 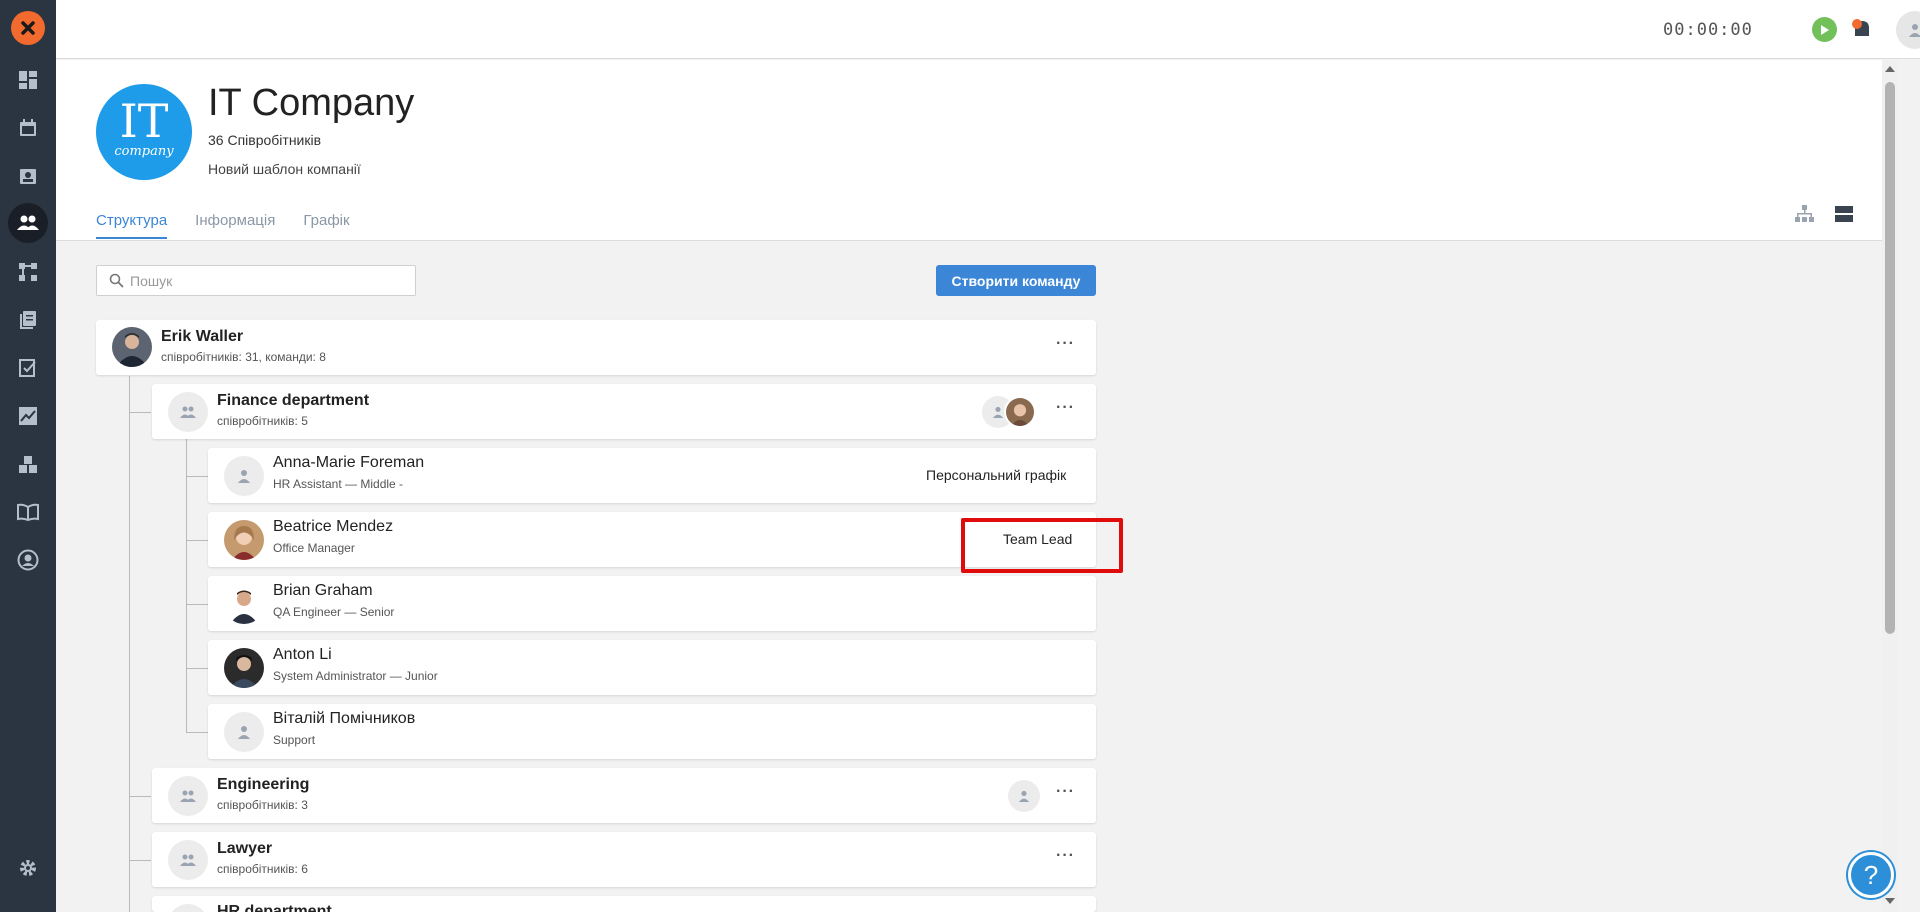 What do you see at coordinates (28, 368) in the screenshot?
I see `tasks-icon` at bounding box center [28, 368].